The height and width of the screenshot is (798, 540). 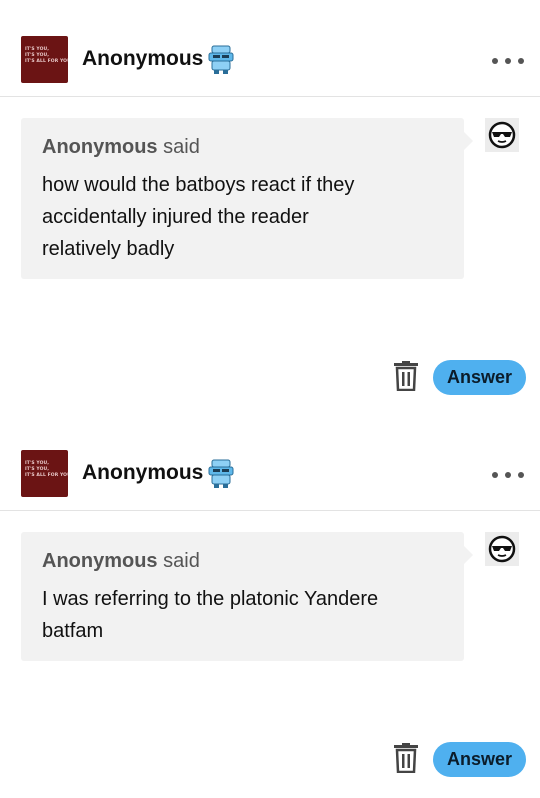 I want to click on question-line: I was referring to the platonic Yandere, so click(x=210, y=599).